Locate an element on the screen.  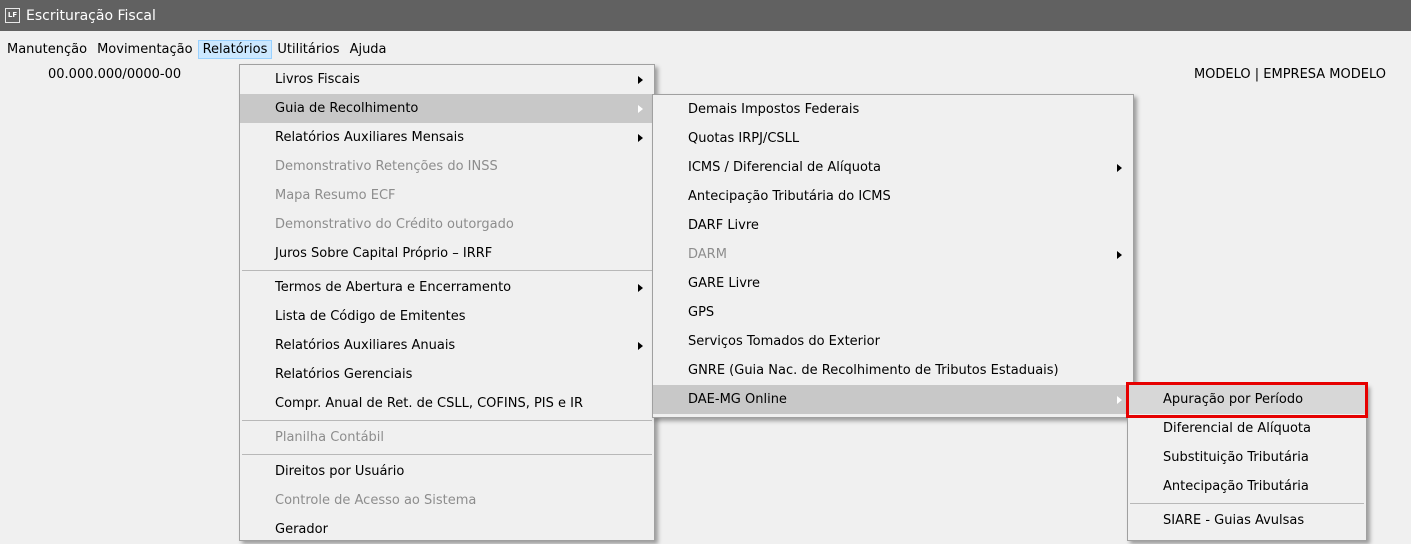
menu-item-relatorios-auxiliares-anuais: Relatórios Auxiliares Anuais is located at coordinates (447, 345).